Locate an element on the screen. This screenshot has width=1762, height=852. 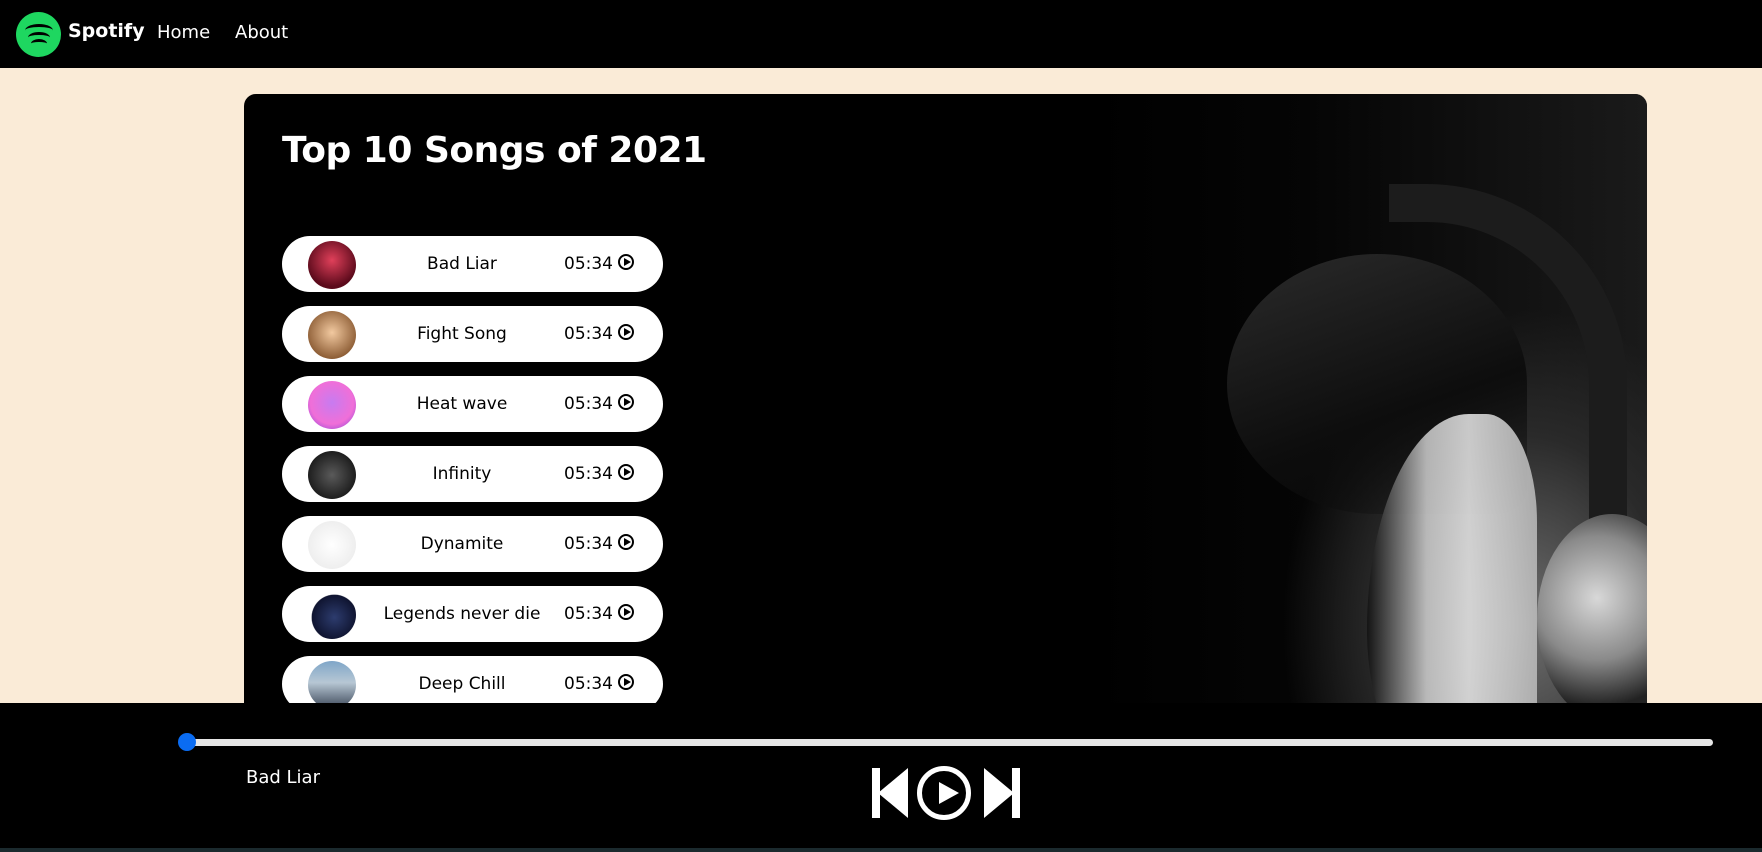
song-name: Legends never die is located at coordinates (462, 614).